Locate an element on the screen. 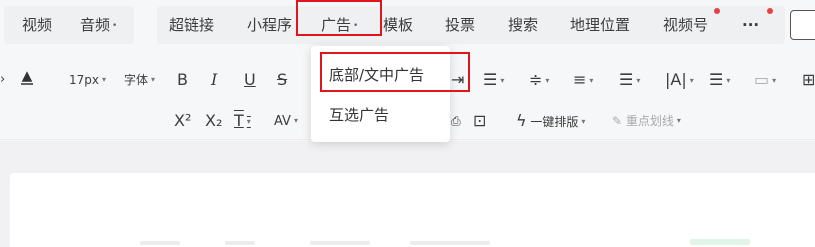 The height and width of the screenshot is (247, 815). menu-item-highlight-box is located at coordinates (395, 72).